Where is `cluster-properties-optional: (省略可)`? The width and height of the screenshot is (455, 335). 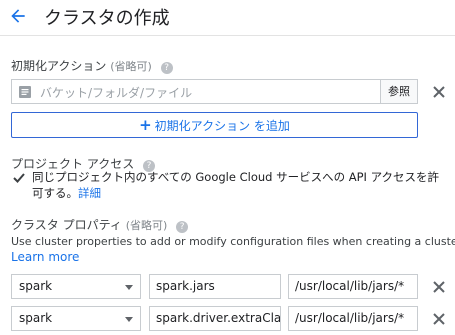
cluster-properties-optional: (省略可) is located at coordinates (146, 225).